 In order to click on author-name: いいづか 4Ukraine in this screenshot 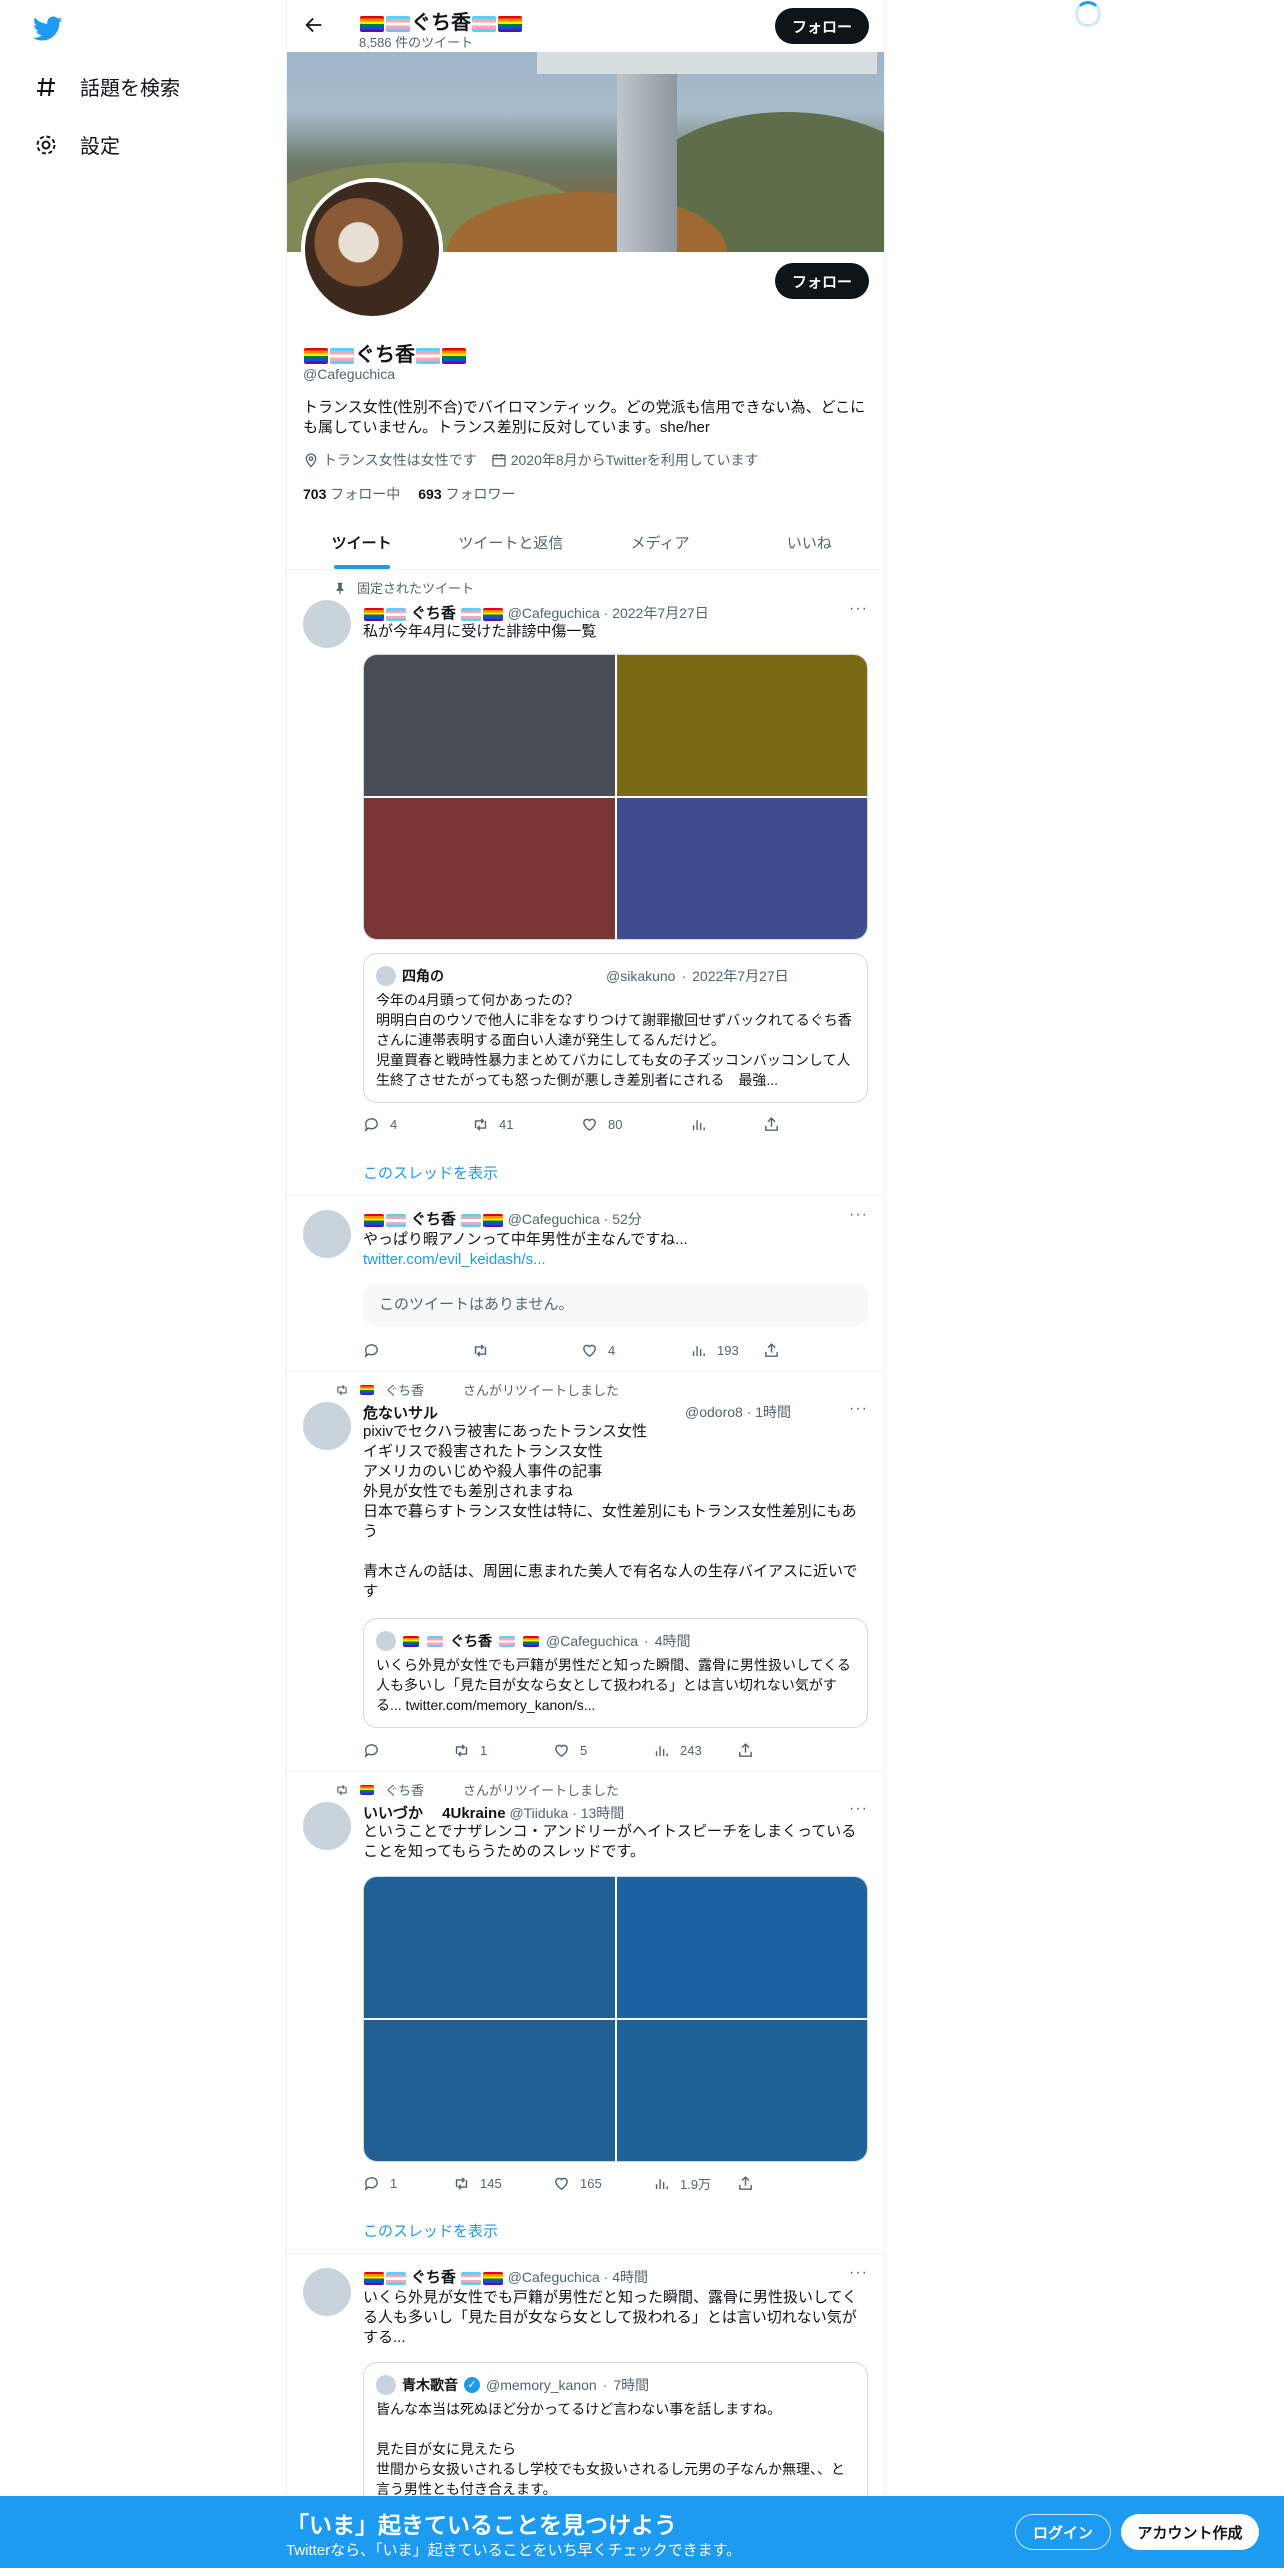, I will do `click(434, 1813)`.